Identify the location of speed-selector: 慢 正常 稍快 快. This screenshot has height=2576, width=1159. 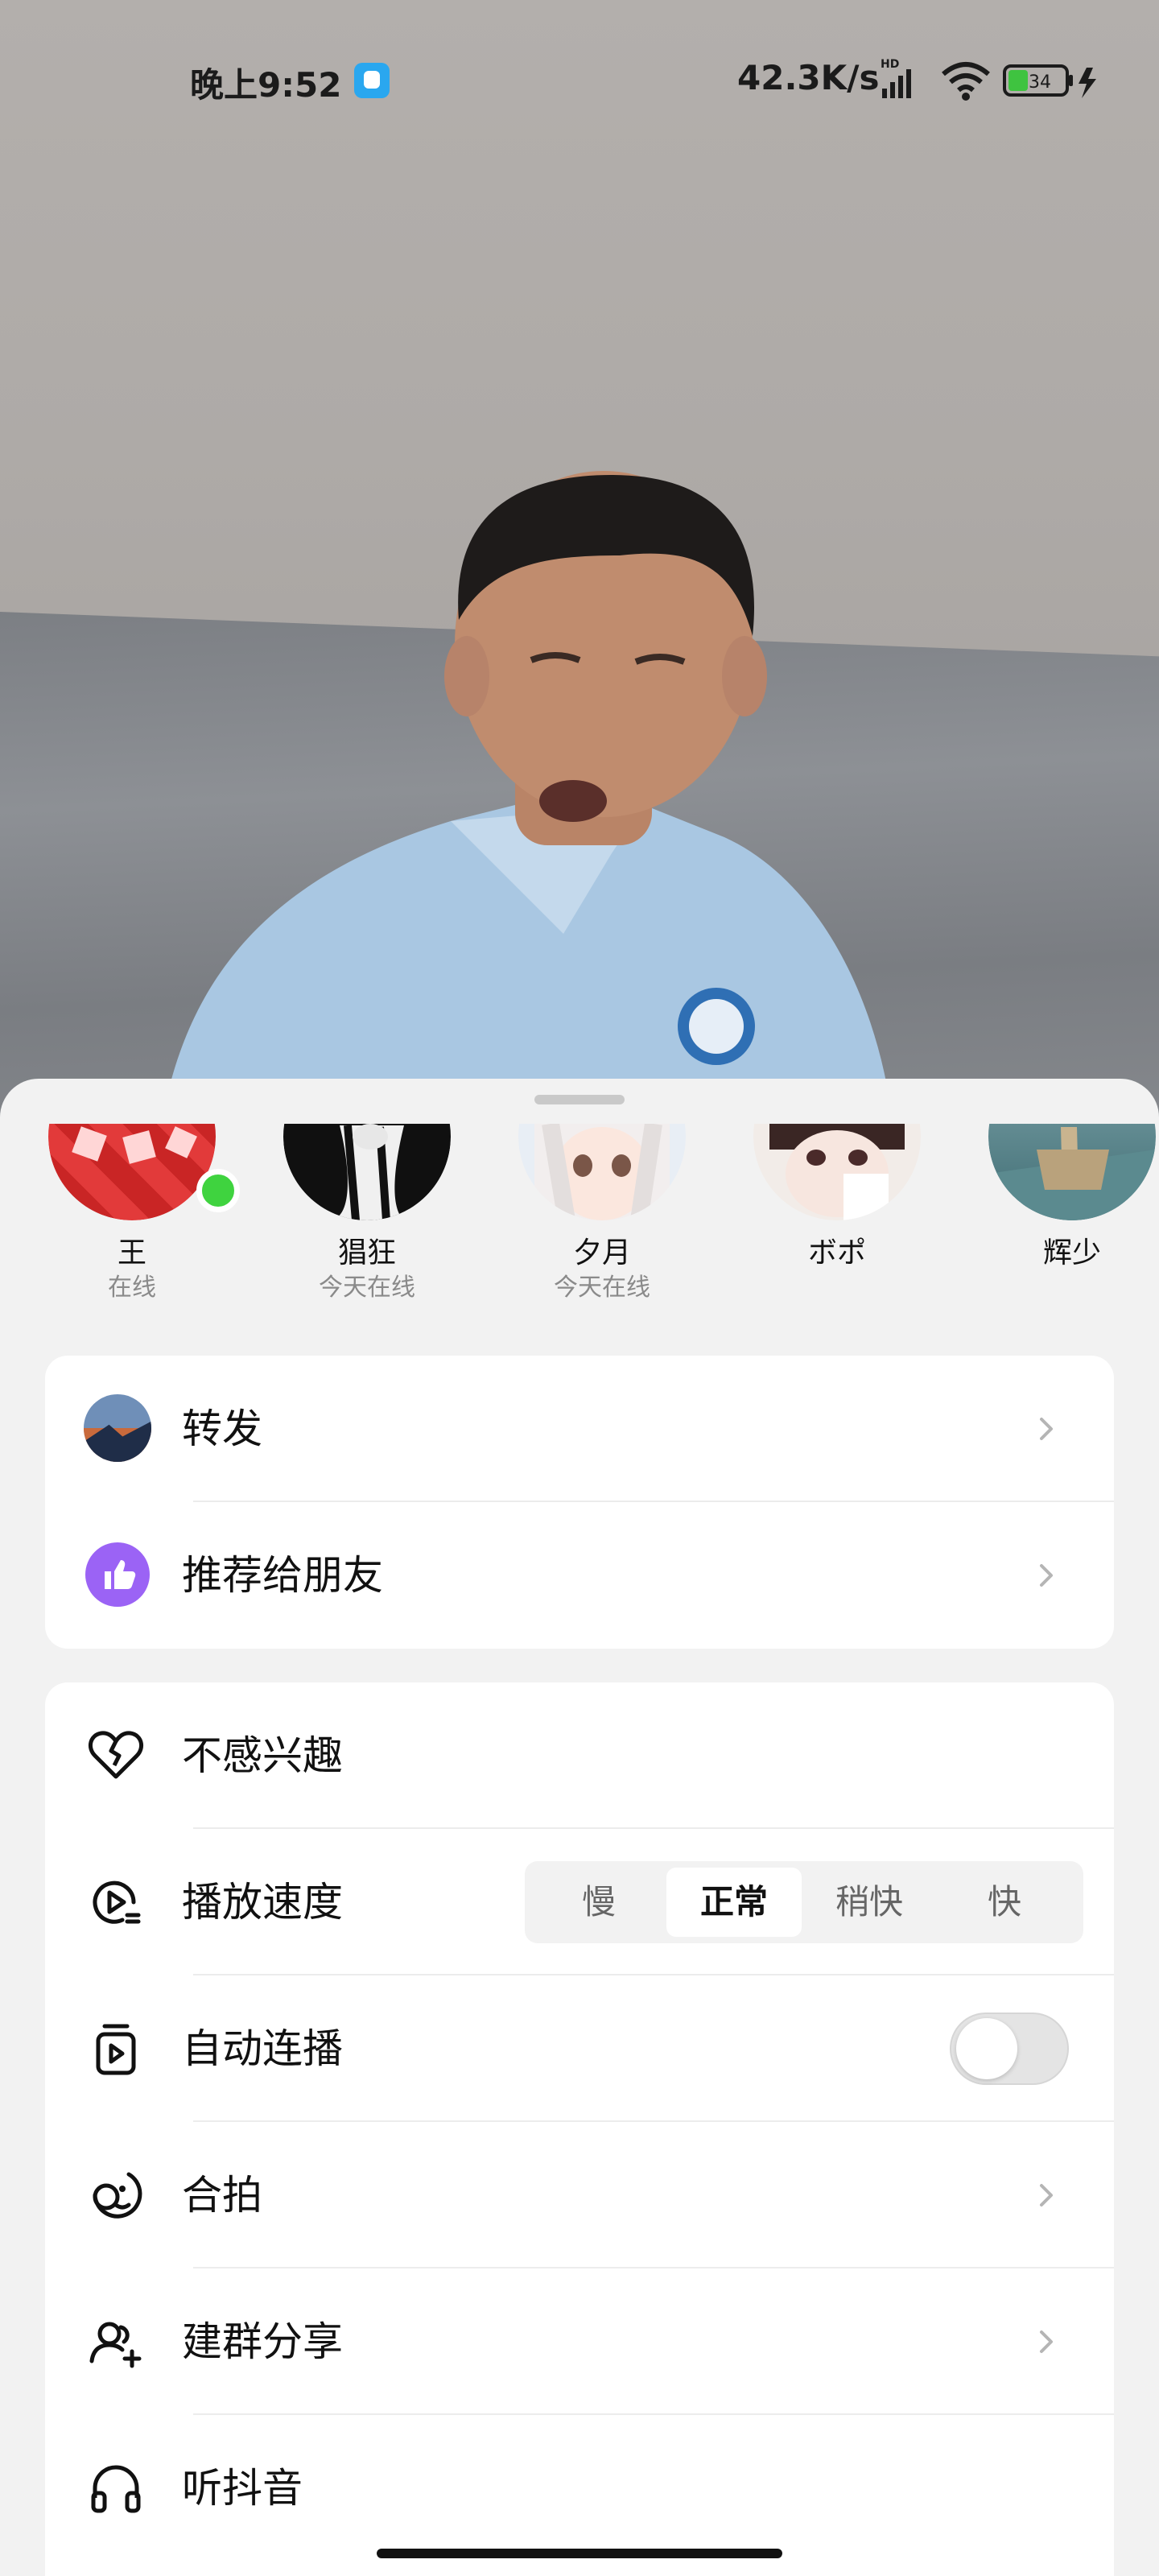
(804, 1902).